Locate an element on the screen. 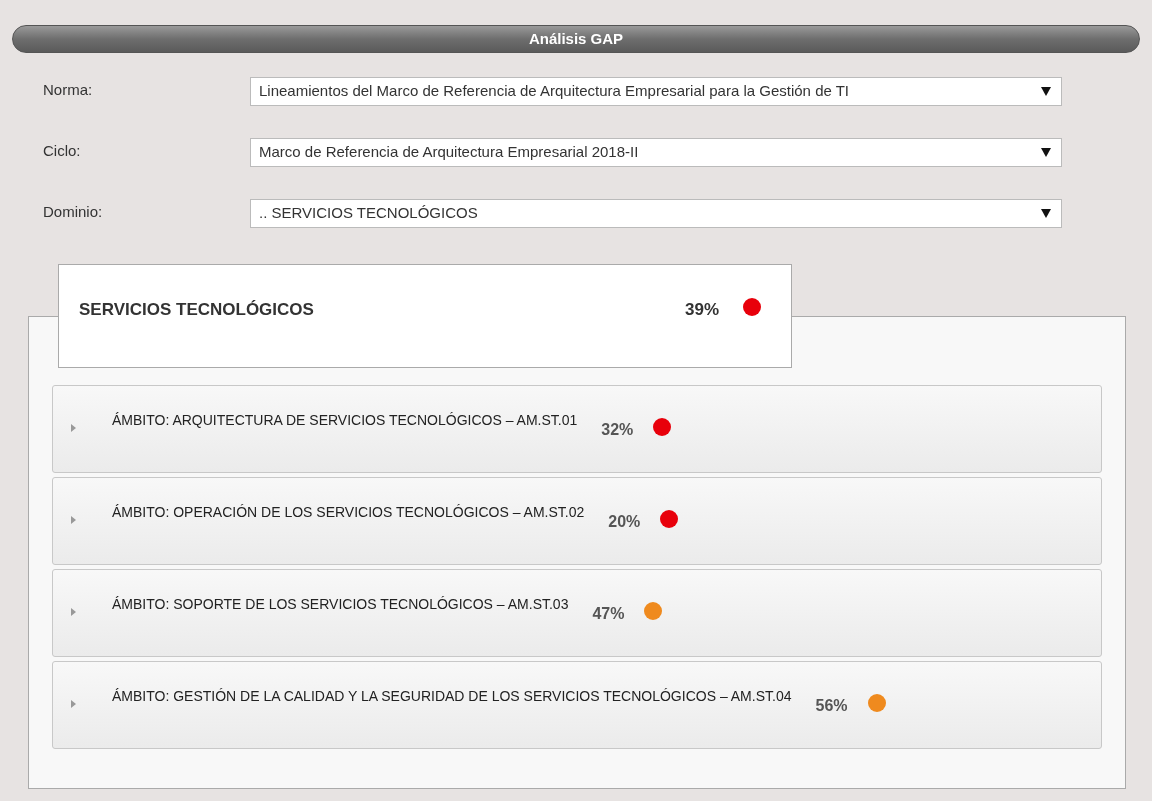 This screenshot has width=1152, height=801. scope-percent: 32% is located at coordinates (617, 430).